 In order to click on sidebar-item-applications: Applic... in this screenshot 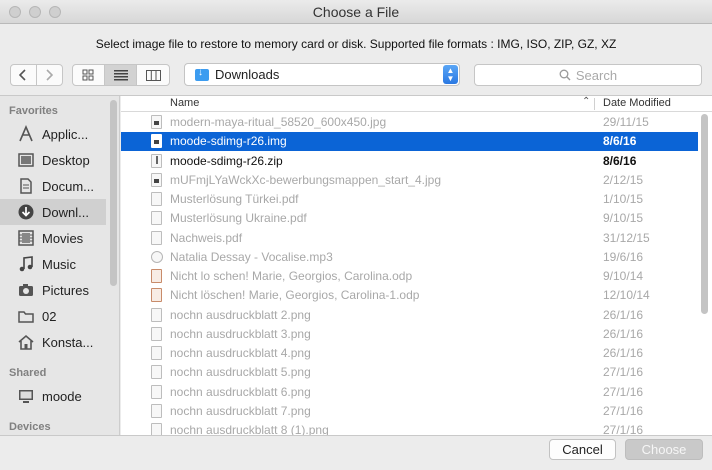, I will do `click(53, 134)`.